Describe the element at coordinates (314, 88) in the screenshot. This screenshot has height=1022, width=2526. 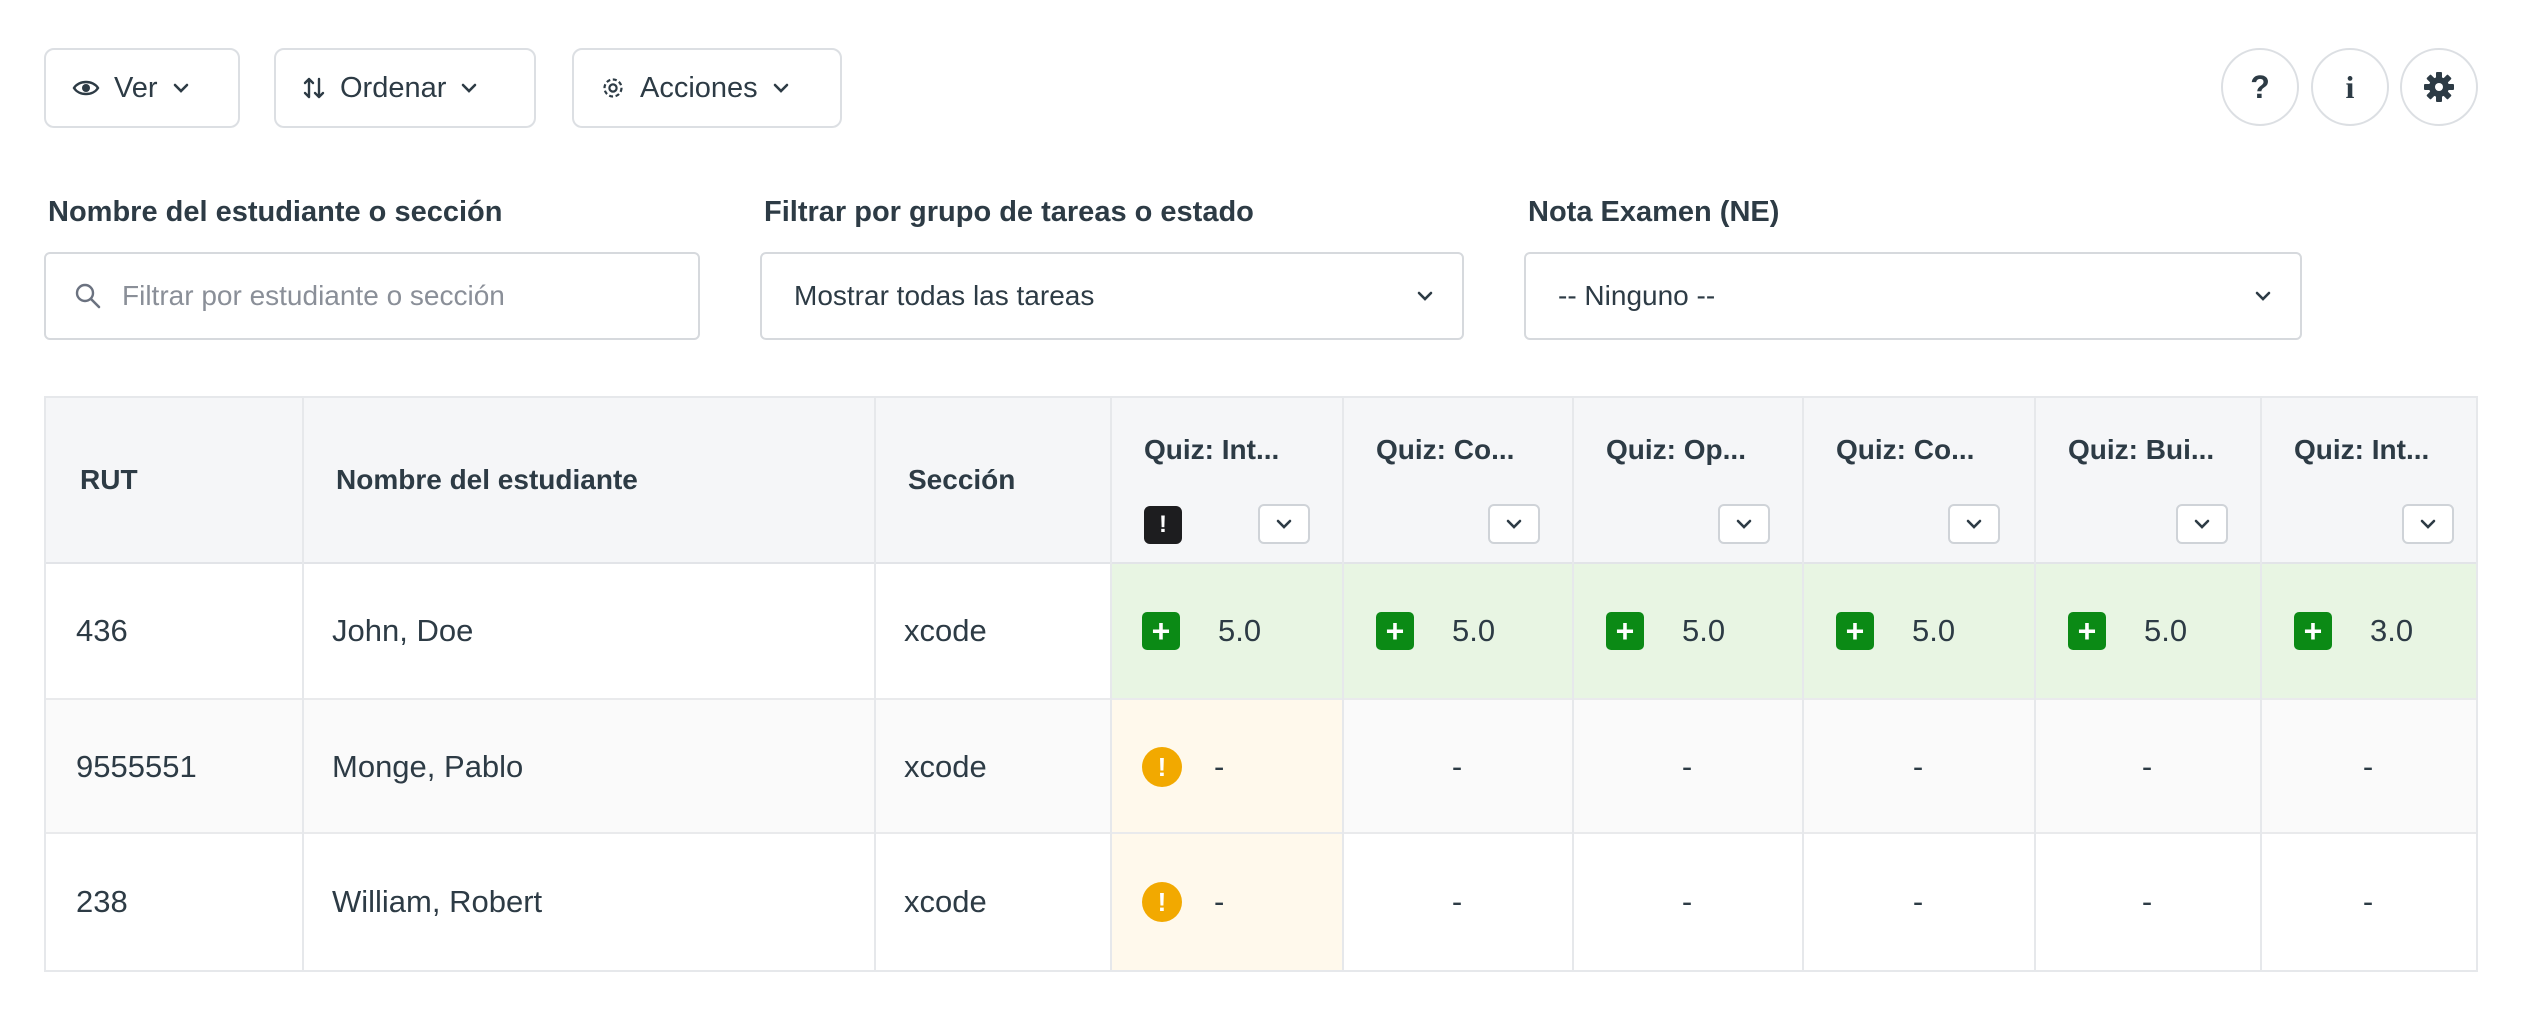
I see `sort-icon` at that location.